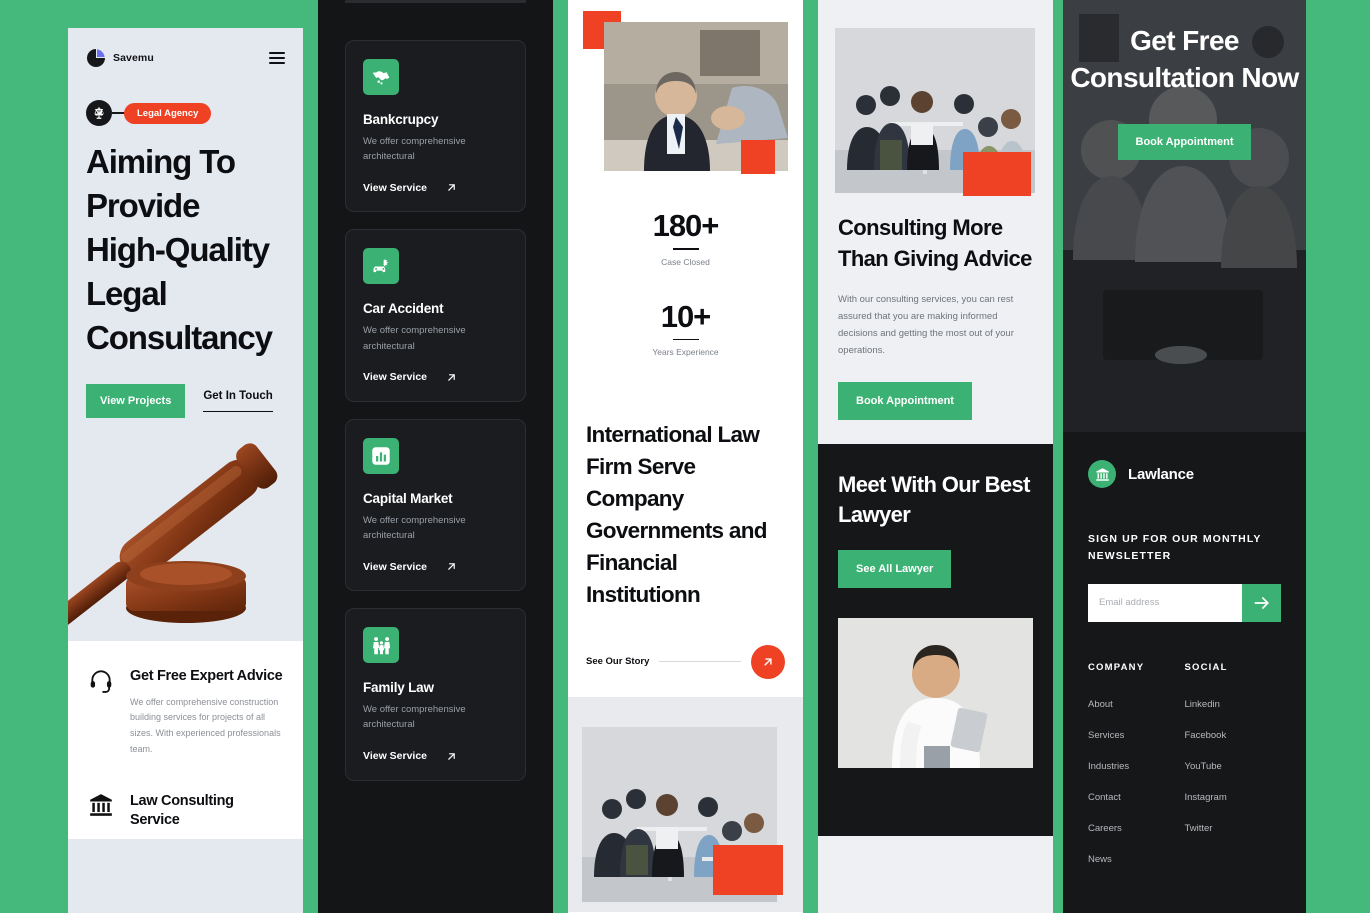  What do you see at coordinates (277, 58) in the screenshot?
I see `hamburger-icon` at bounding box center [277, 58].